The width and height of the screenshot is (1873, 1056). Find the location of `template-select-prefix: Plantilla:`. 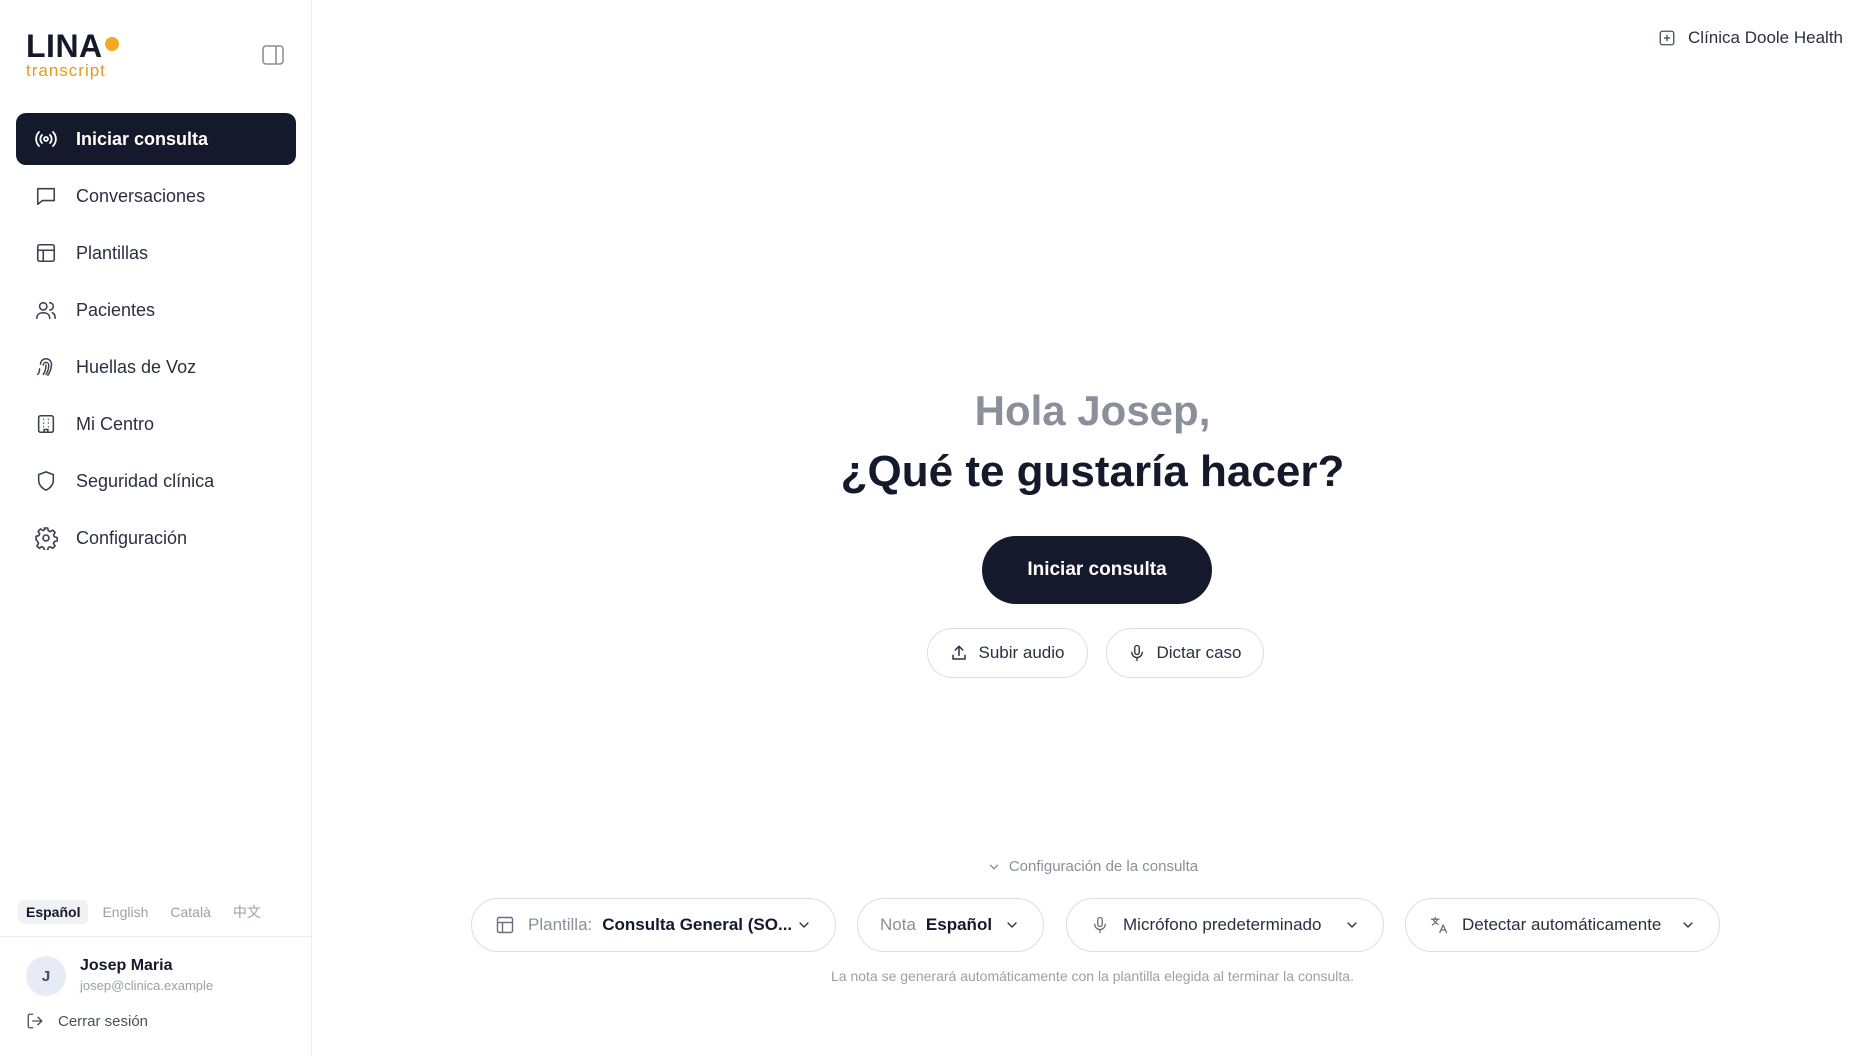

template-select-prefix: Plantilla: is located at coordinates (560, 924).